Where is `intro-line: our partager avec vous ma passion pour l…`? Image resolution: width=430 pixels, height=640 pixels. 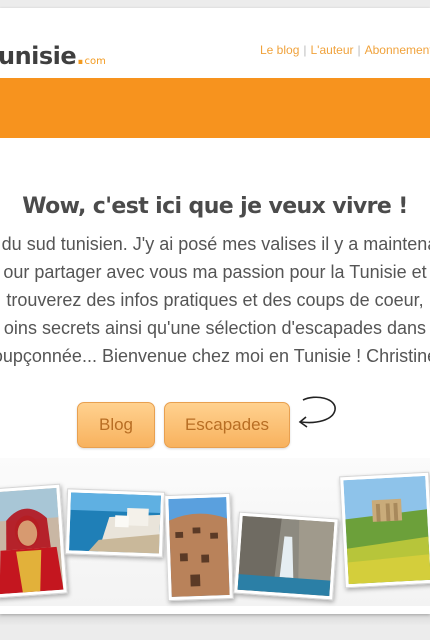 intro-line: our partager avec vous ma passion pour l… is located at coordinates (215, 272).